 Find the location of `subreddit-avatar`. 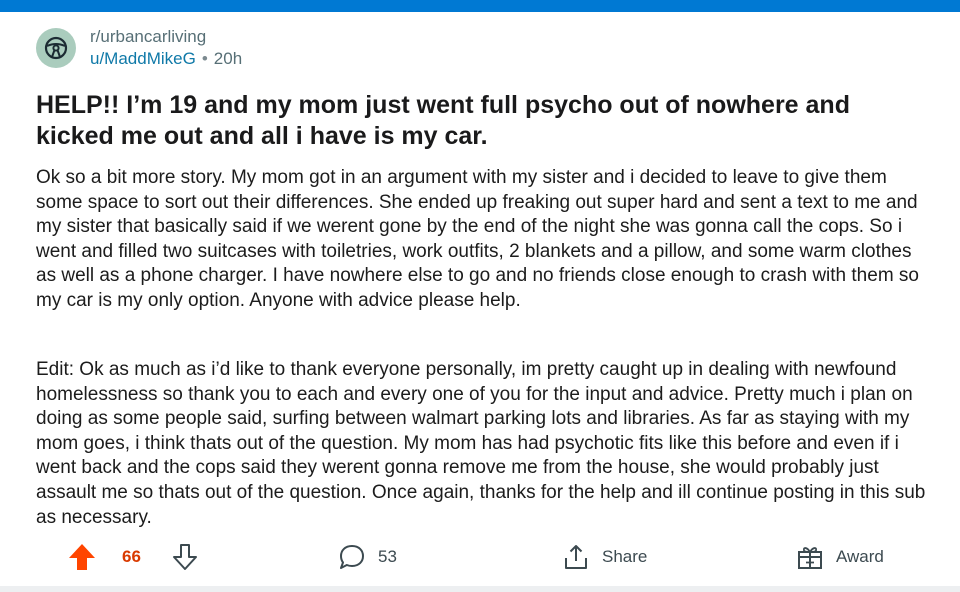

subreddit-avatar is located at coordinates (56, 48).